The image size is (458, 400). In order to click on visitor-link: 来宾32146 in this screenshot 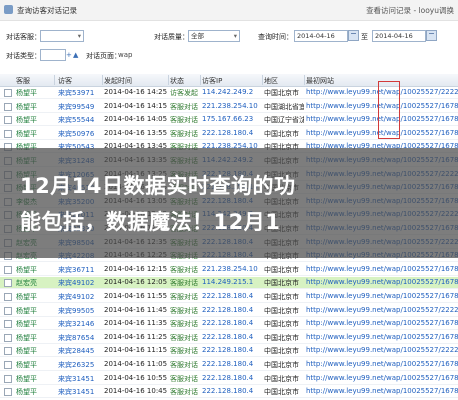, I will do `click(80, 324)`.